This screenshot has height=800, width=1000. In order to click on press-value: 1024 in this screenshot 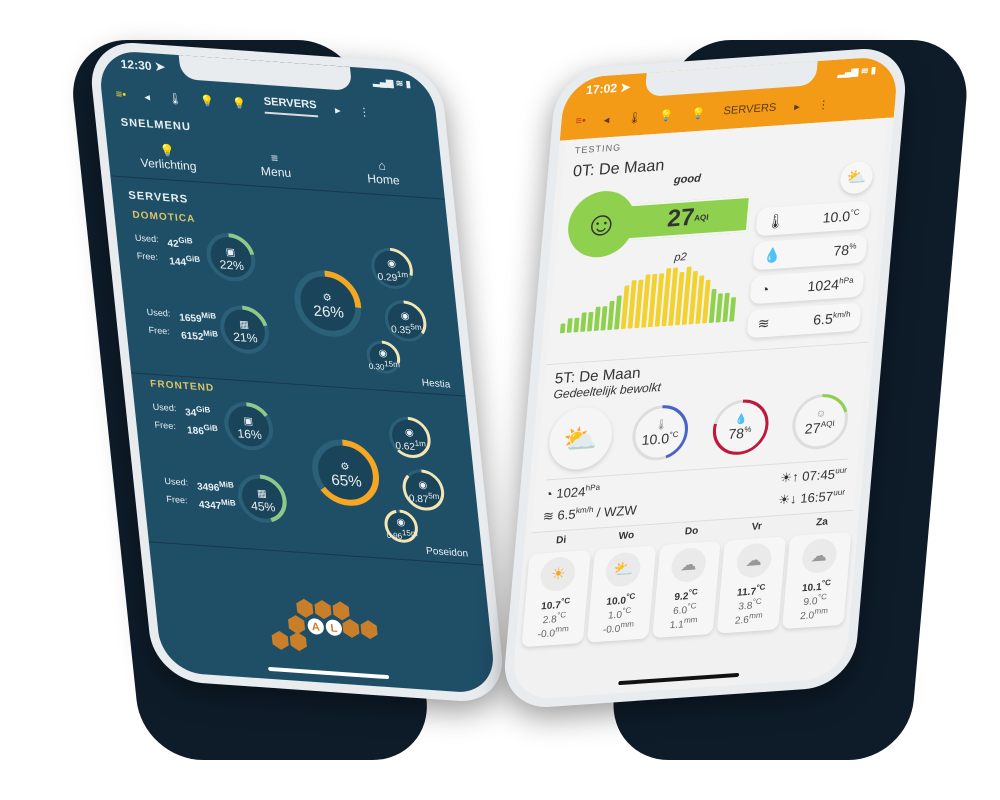, I will do `click(571, 492)`.